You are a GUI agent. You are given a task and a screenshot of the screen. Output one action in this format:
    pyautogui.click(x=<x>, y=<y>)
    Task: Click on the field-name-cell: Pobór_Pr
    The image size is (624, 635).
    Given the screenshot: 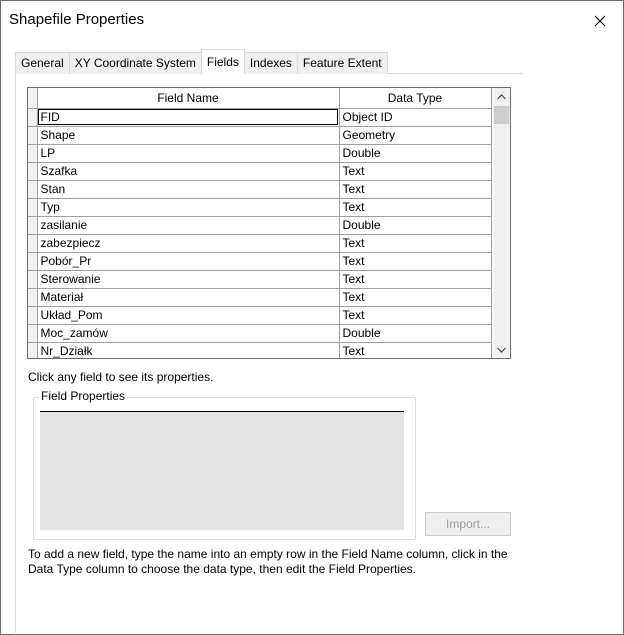 What is the action you would take?
    pyautogui.click(x=188, y=261)
    